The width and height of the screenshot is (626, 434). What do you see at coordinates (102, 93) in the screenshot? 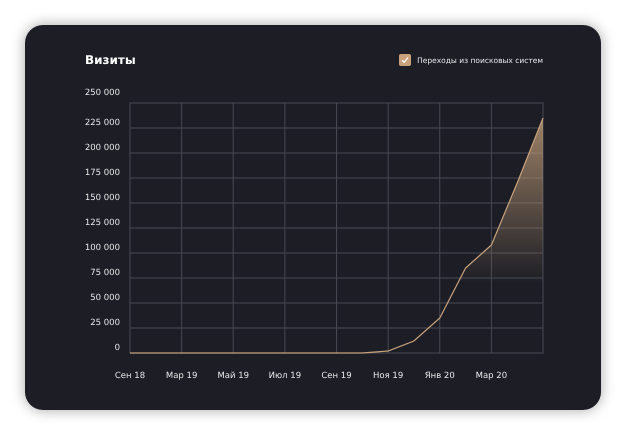
I see `y-tick-label: 250 000` at bounding box center [102, 93].